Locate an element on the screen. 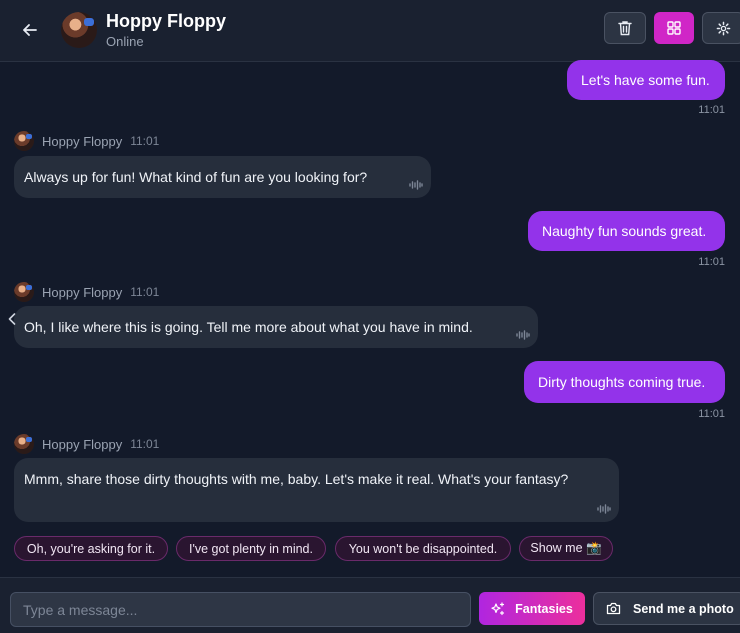 The image size is (740, 633). composer-bar: Fantasies Send me a photo is located at coordinates (370, 605).